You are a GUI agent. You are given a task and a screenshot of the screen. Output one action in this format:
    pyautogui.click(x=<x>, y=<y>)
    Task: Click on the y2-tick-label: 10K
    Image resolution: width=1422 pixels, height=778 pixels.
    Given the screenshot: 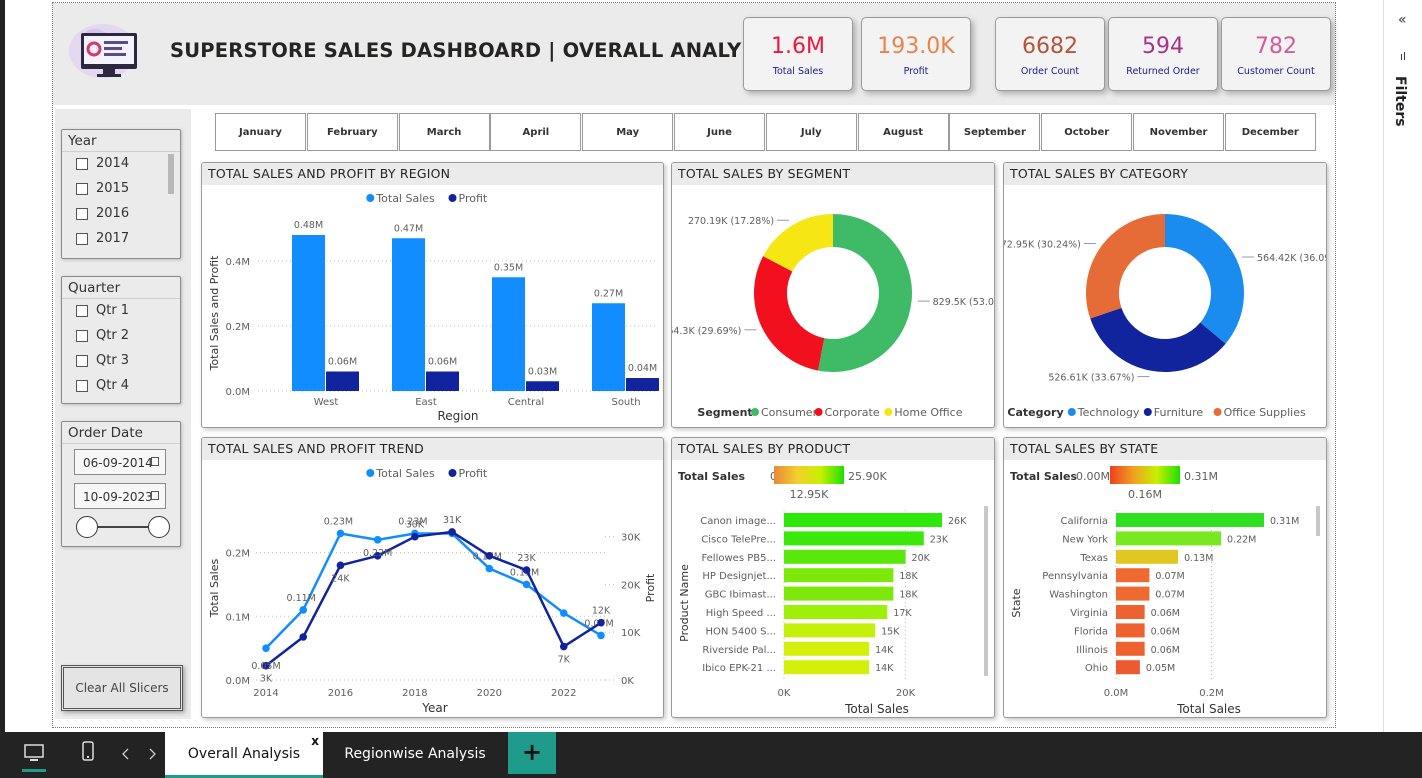 What is the action you would take?
    pyautogui.click(x=631, y=633)
    